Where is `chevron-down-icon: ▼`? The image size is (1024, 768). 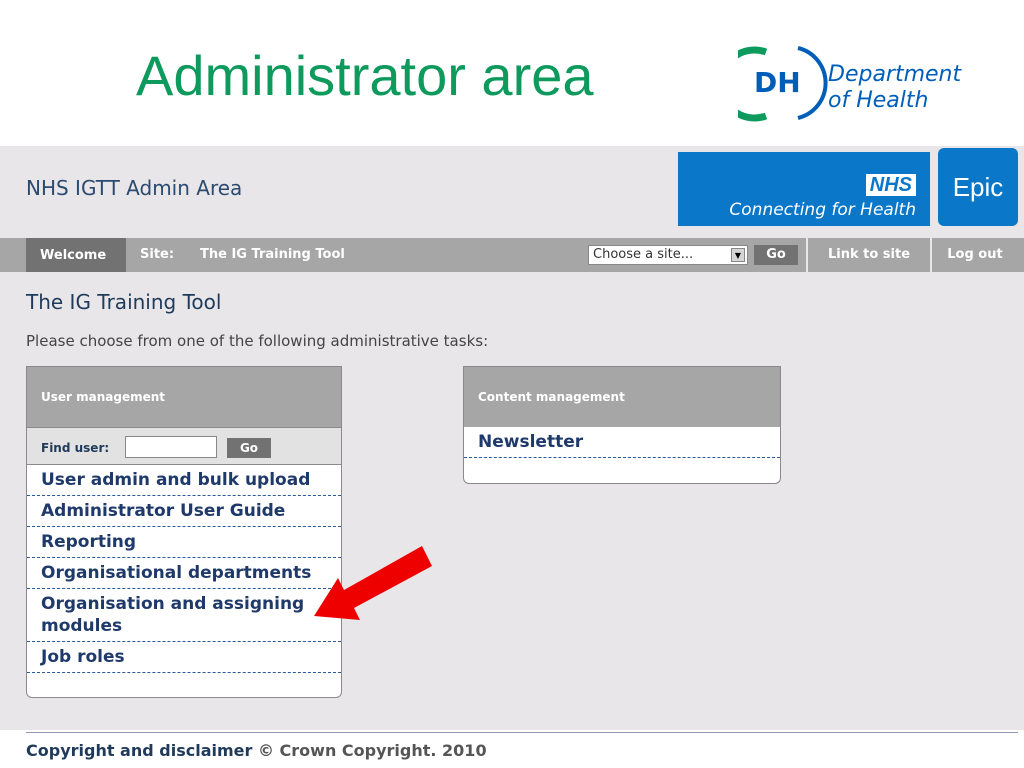 chevron-down-icon: ▼ is located at coordinates (738, 255).